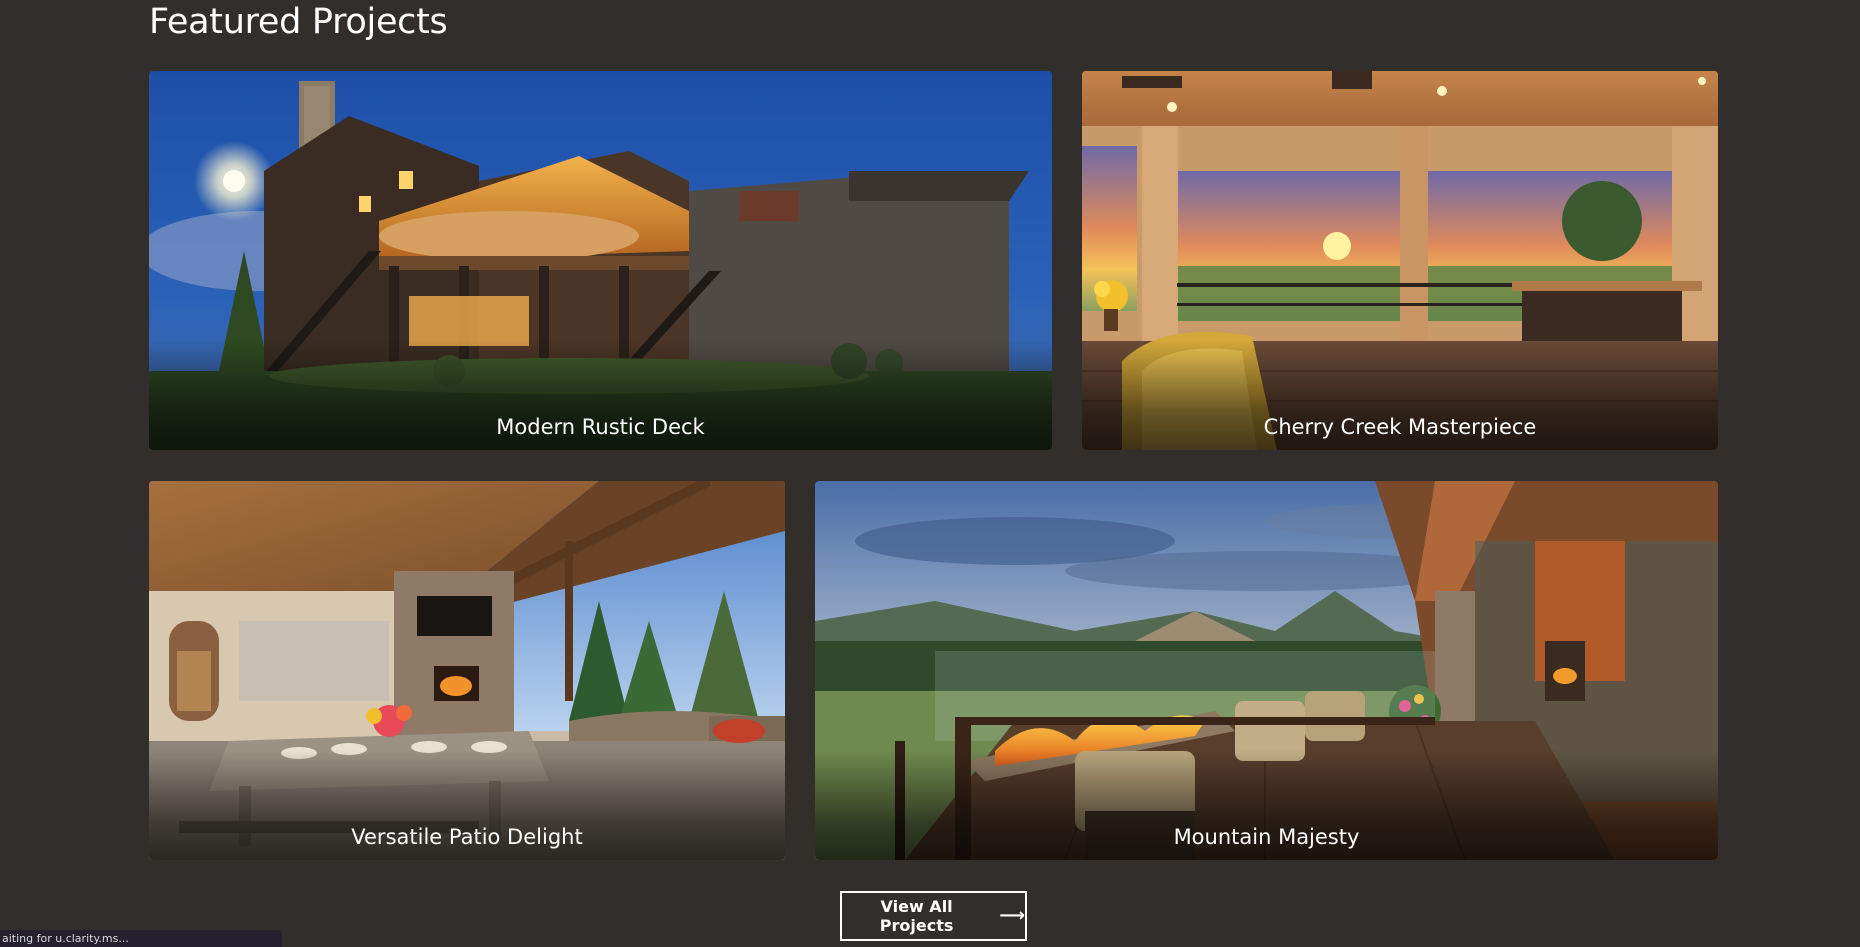  Describe the element at coordinates (298, 22) in the screenshot. I see `section-title: Featured Projects` at that location.